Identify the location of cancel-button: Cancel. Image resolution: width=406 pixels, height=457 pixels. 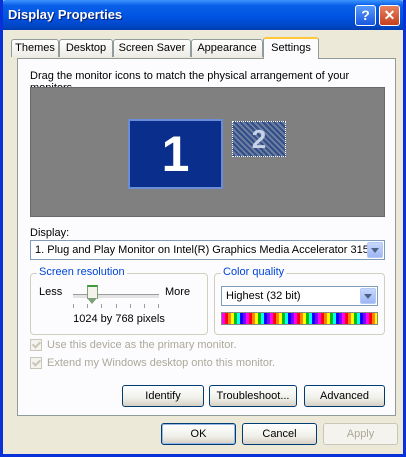
(279, 434).